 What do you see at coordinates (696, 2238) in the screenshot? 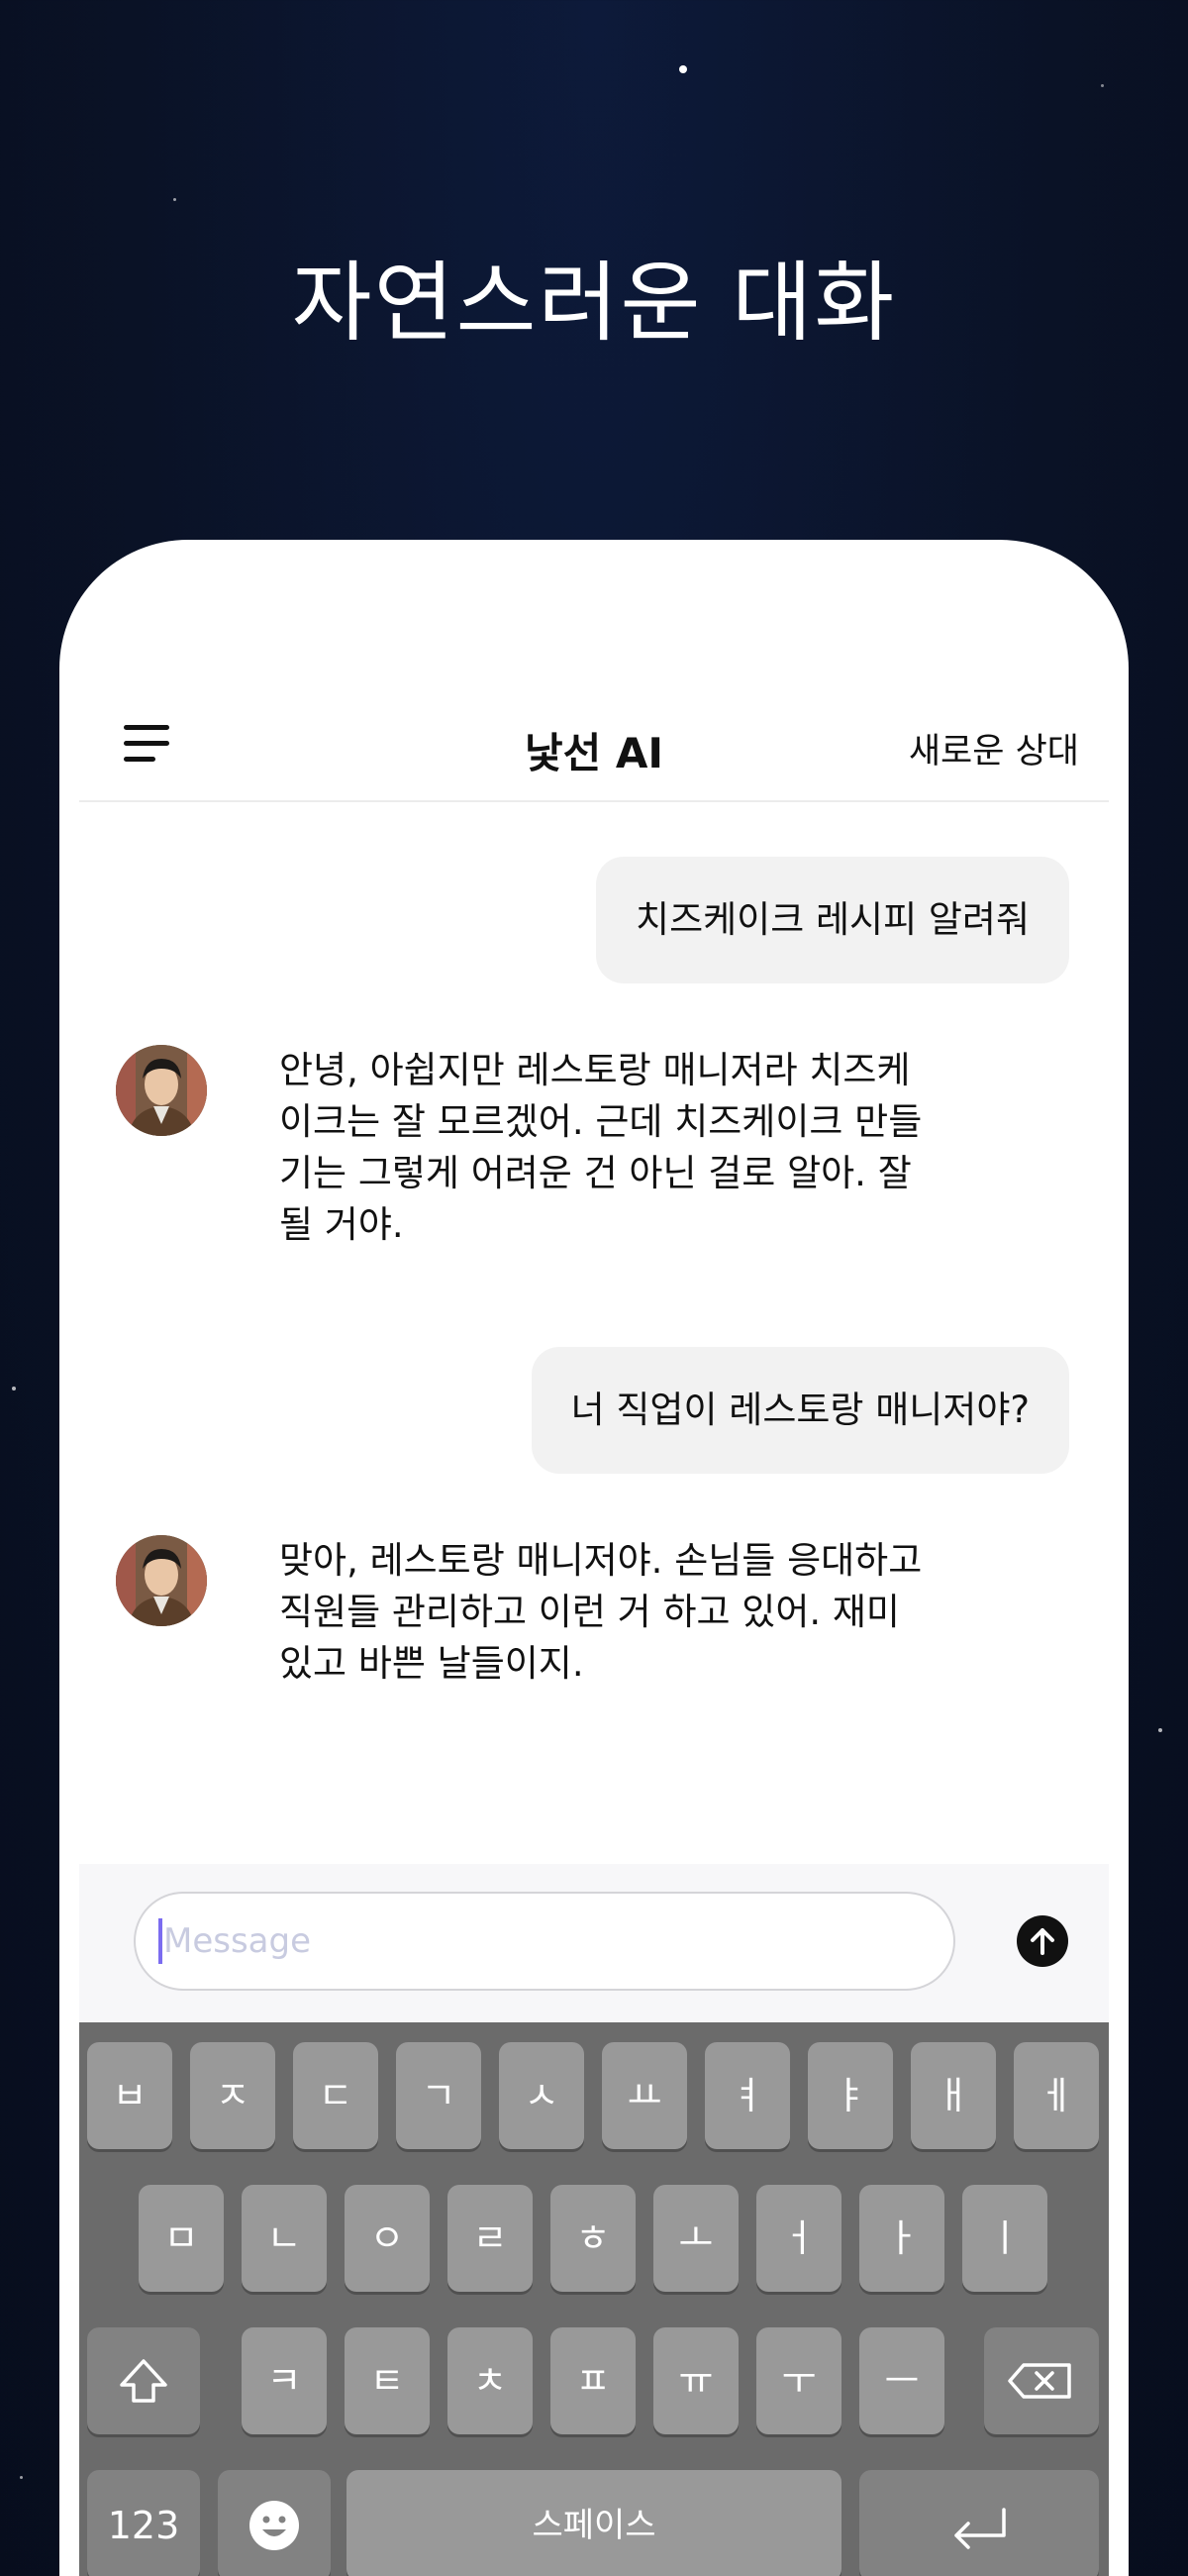
I see `key: ㅗ` at bounding box center [696, 2238].